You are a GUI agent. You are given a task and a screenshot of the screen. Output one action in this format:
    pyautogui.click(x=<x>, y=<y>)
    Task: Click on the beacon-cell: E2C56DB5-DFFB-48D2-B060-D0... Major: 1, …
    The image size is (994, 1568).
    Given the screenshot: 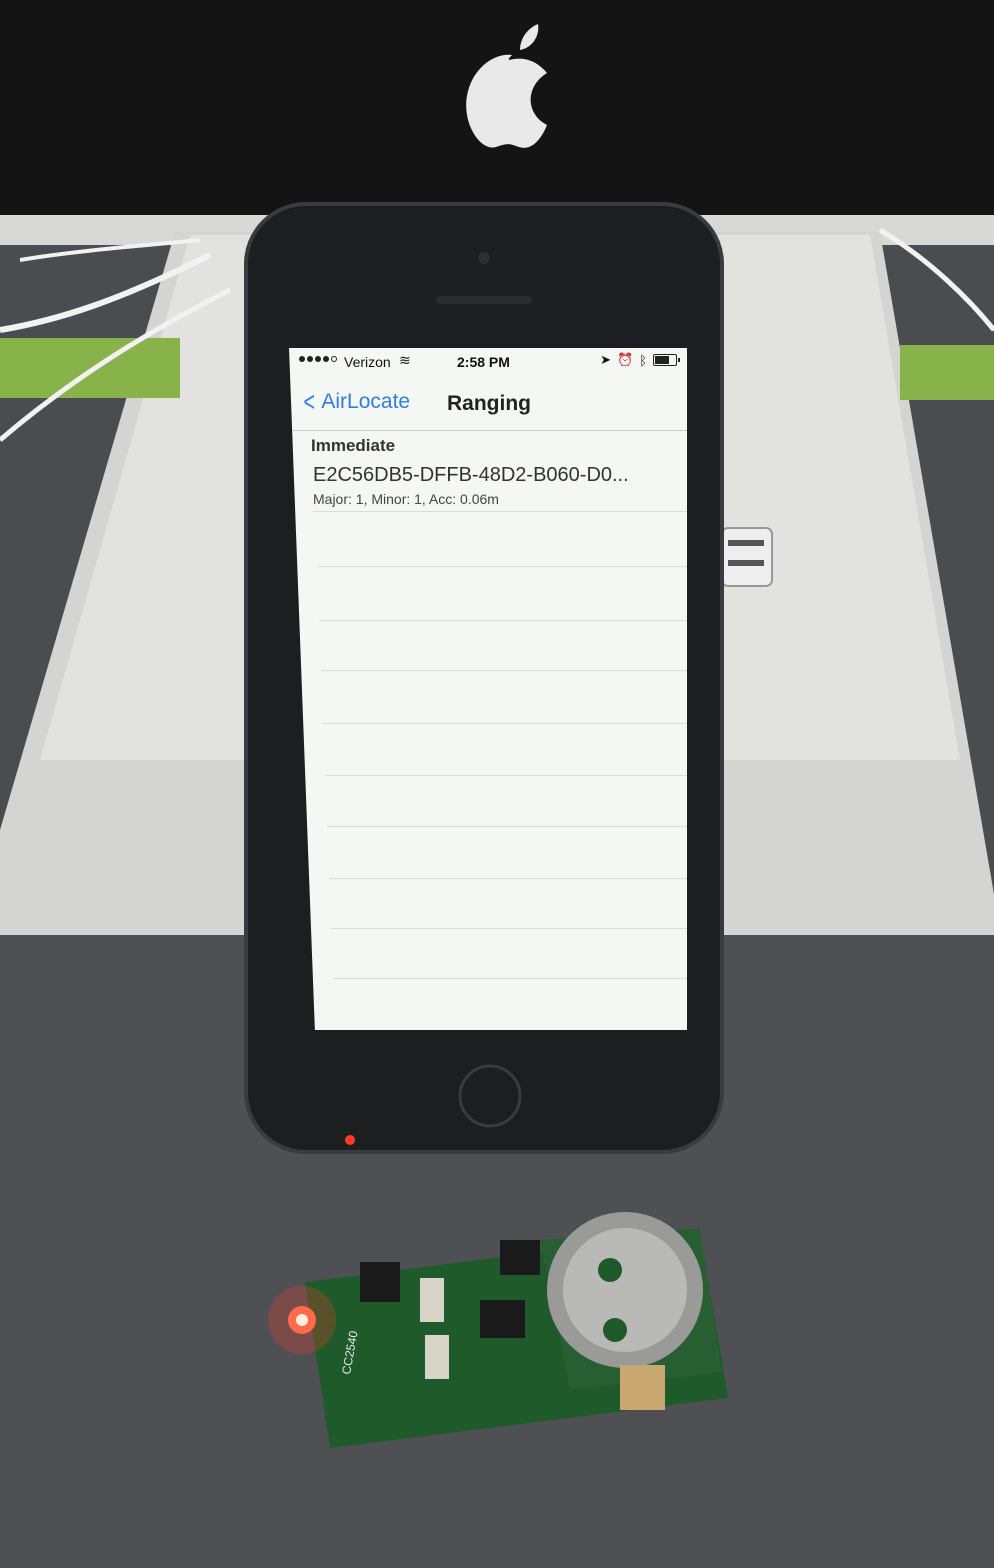 What is the action you would take?
    pyautogui.click(x=493, y=485)
    